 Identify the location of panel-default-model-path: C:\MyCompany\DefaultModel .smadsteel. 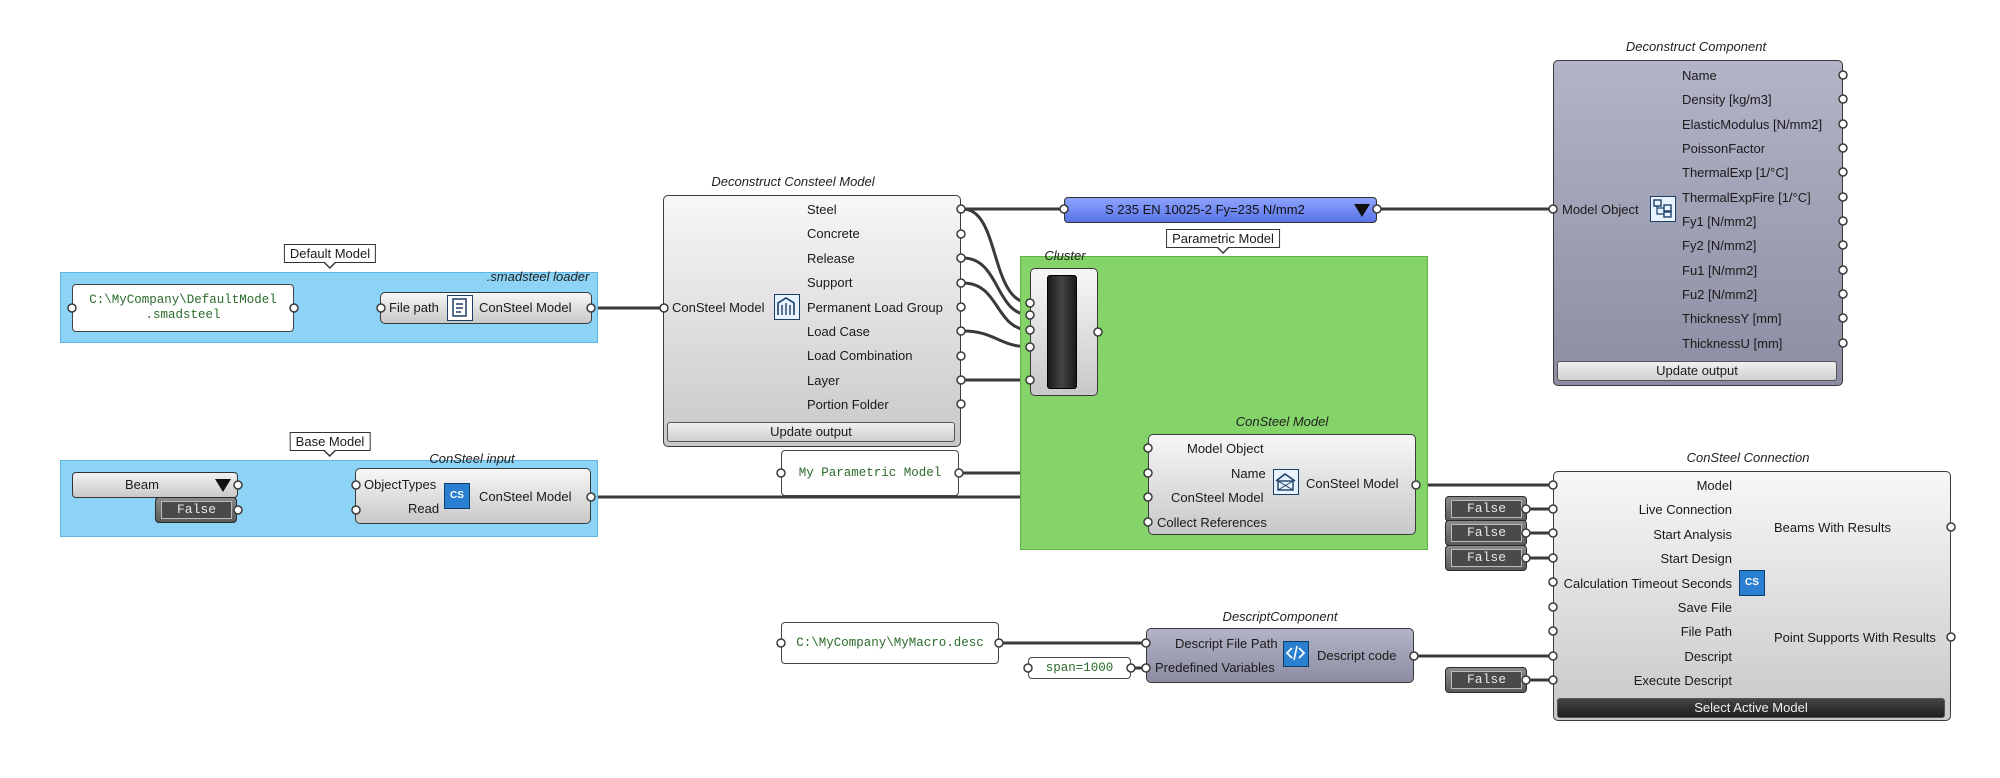
(183, 308).